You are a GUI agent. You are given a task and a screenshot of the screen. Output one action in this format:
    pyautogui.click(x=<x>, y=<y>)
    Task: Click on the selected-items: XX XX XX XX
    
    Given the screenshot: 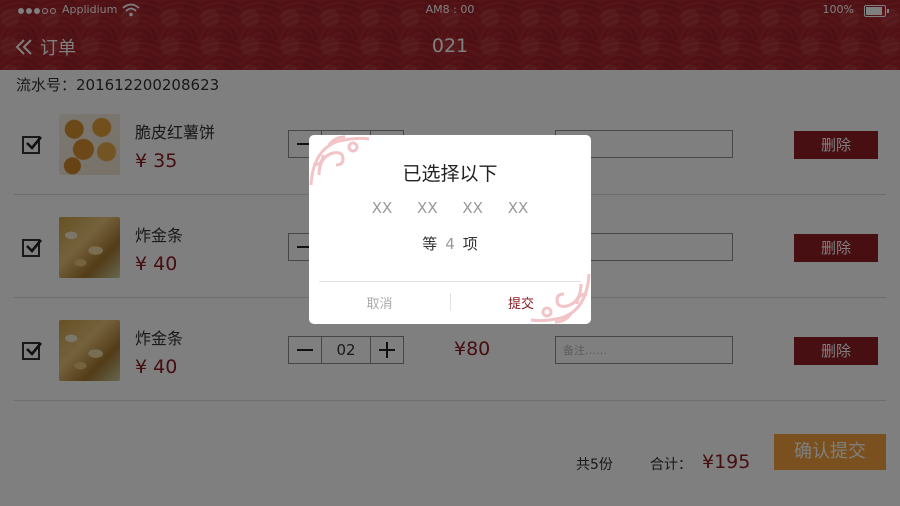 What is the action you would take?
    pyautogui.click(x=450, y=208)
    